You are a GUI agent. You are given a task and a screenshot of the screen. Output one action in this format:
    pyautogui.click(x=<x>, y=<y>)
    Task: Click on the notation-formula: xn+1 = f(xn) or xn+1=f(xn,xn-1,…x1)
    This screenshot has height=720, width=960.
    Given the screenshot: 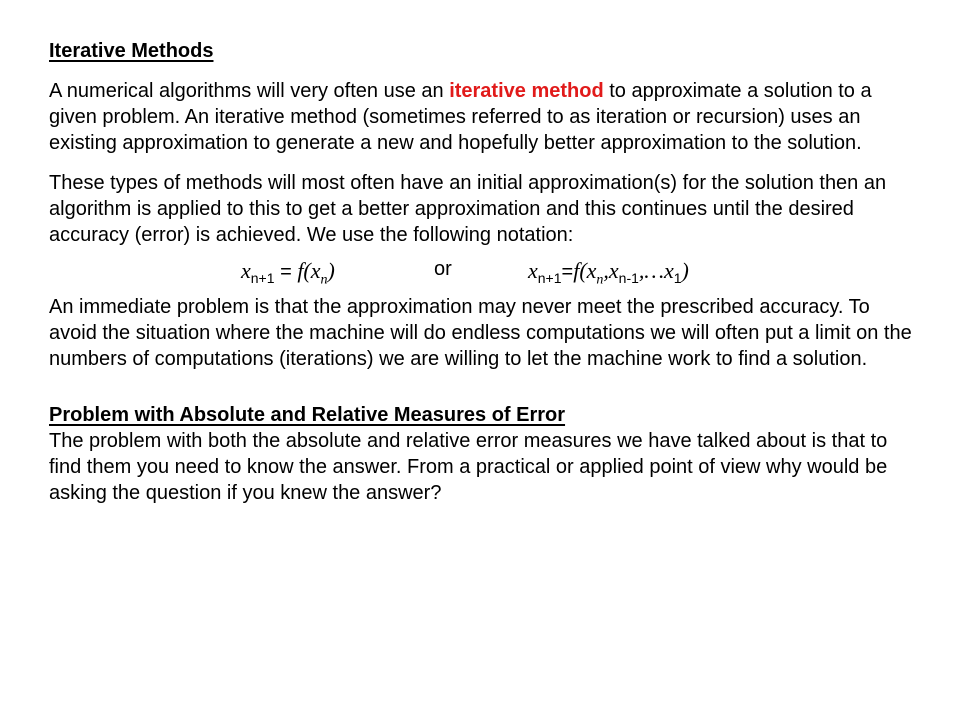 What is the action you would take?
    pyautogui.click(x=484, y=273)
    